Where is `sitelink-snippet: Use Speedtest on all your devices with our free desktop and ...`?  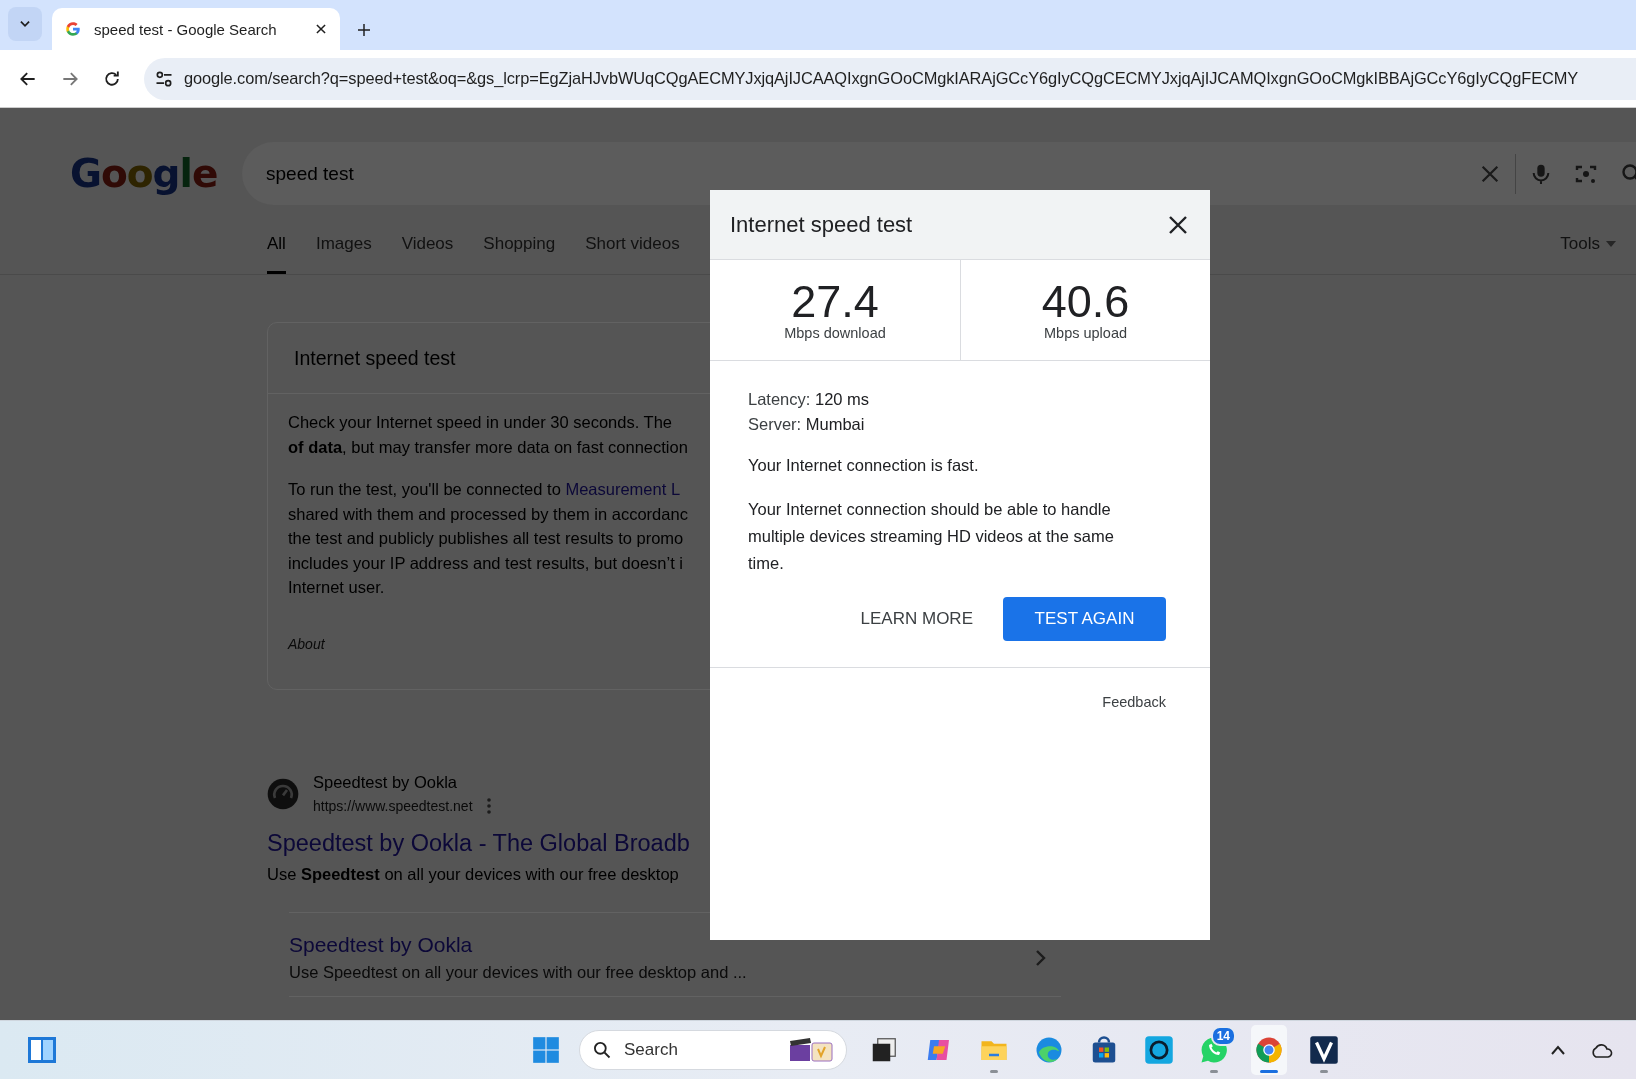
sitelink-snippet: Use Speedtest on all your devices with our free desktop and ... is located at coordinates (518, 972).